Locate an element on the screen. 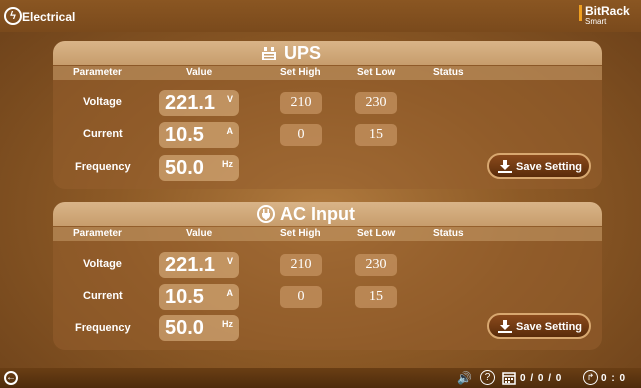  calendar-icon is located at coordinates (509, 378).